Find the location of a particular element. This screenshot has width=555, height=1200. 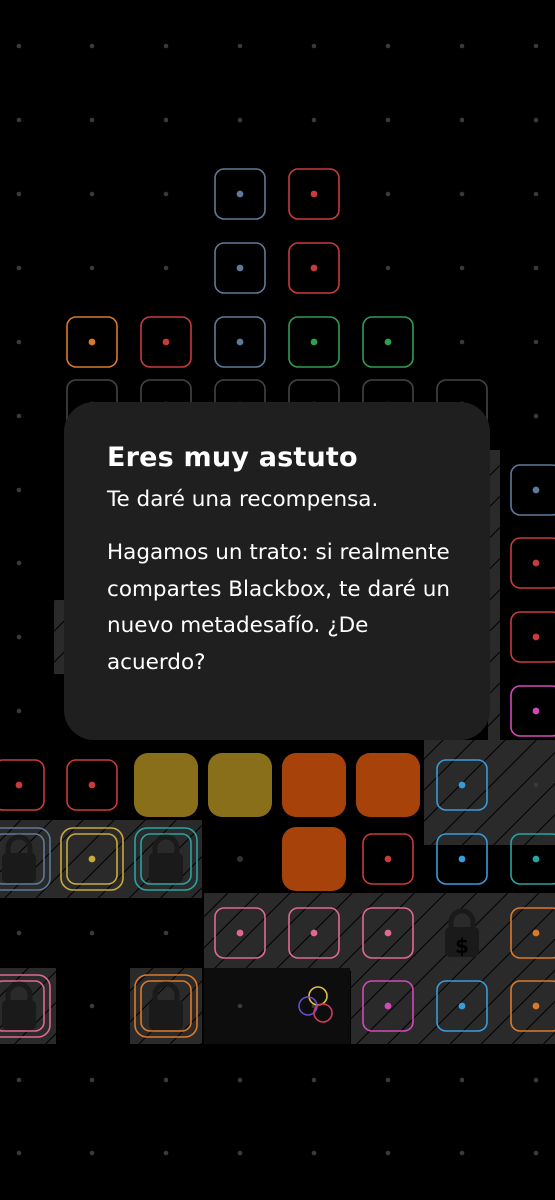

dialog-subtitle: Te daré una recompensa. is located at coordinates (243, 499).